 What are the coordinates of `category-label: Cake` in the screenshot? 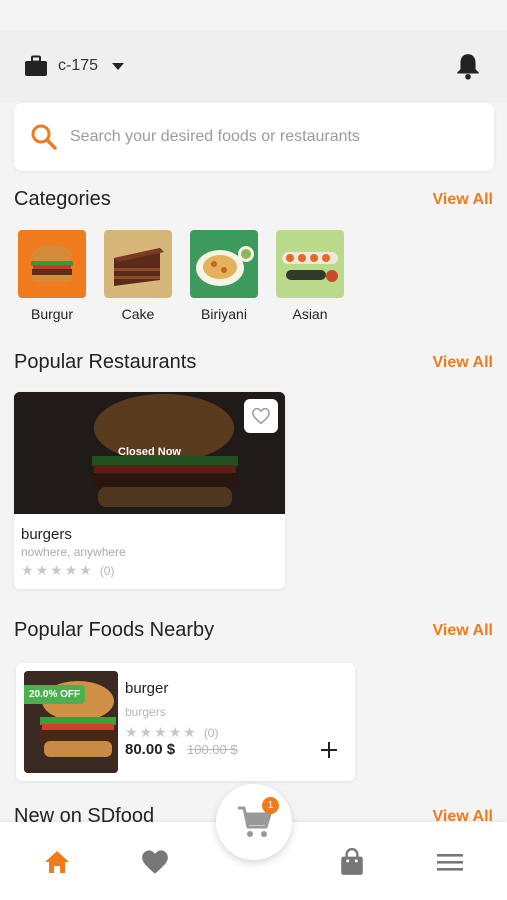 It's located at (138, 314).